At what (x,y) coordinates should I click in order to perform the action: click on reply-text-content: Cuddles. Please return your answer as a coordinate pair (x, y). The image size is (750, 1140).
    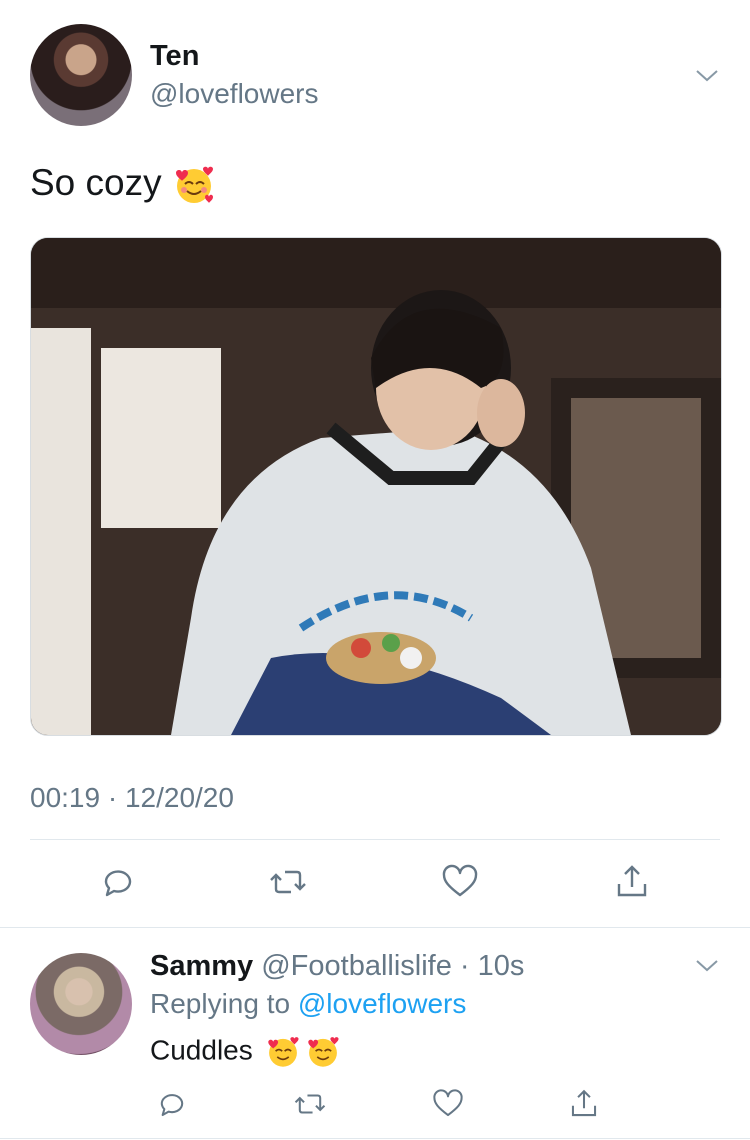
    Looking at the image, I should click on (201, 1050).